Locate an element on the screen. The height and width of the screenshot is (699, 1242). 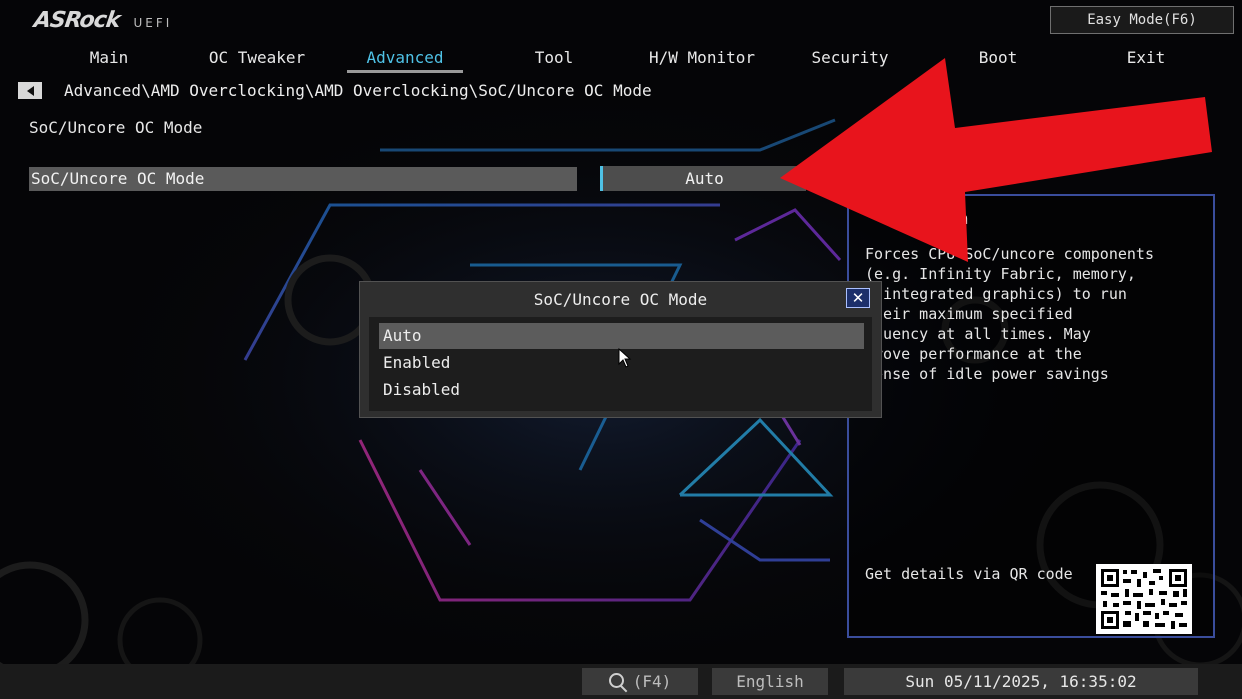
description-line: prove performance at the is located at coordinates (973, 354).